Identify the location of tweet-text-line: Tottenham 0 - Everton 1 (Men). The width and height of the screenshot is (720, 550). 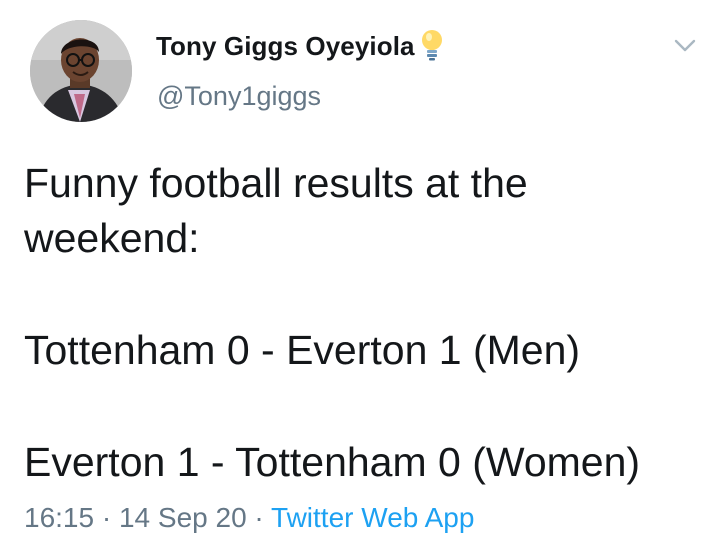
(302, 350).